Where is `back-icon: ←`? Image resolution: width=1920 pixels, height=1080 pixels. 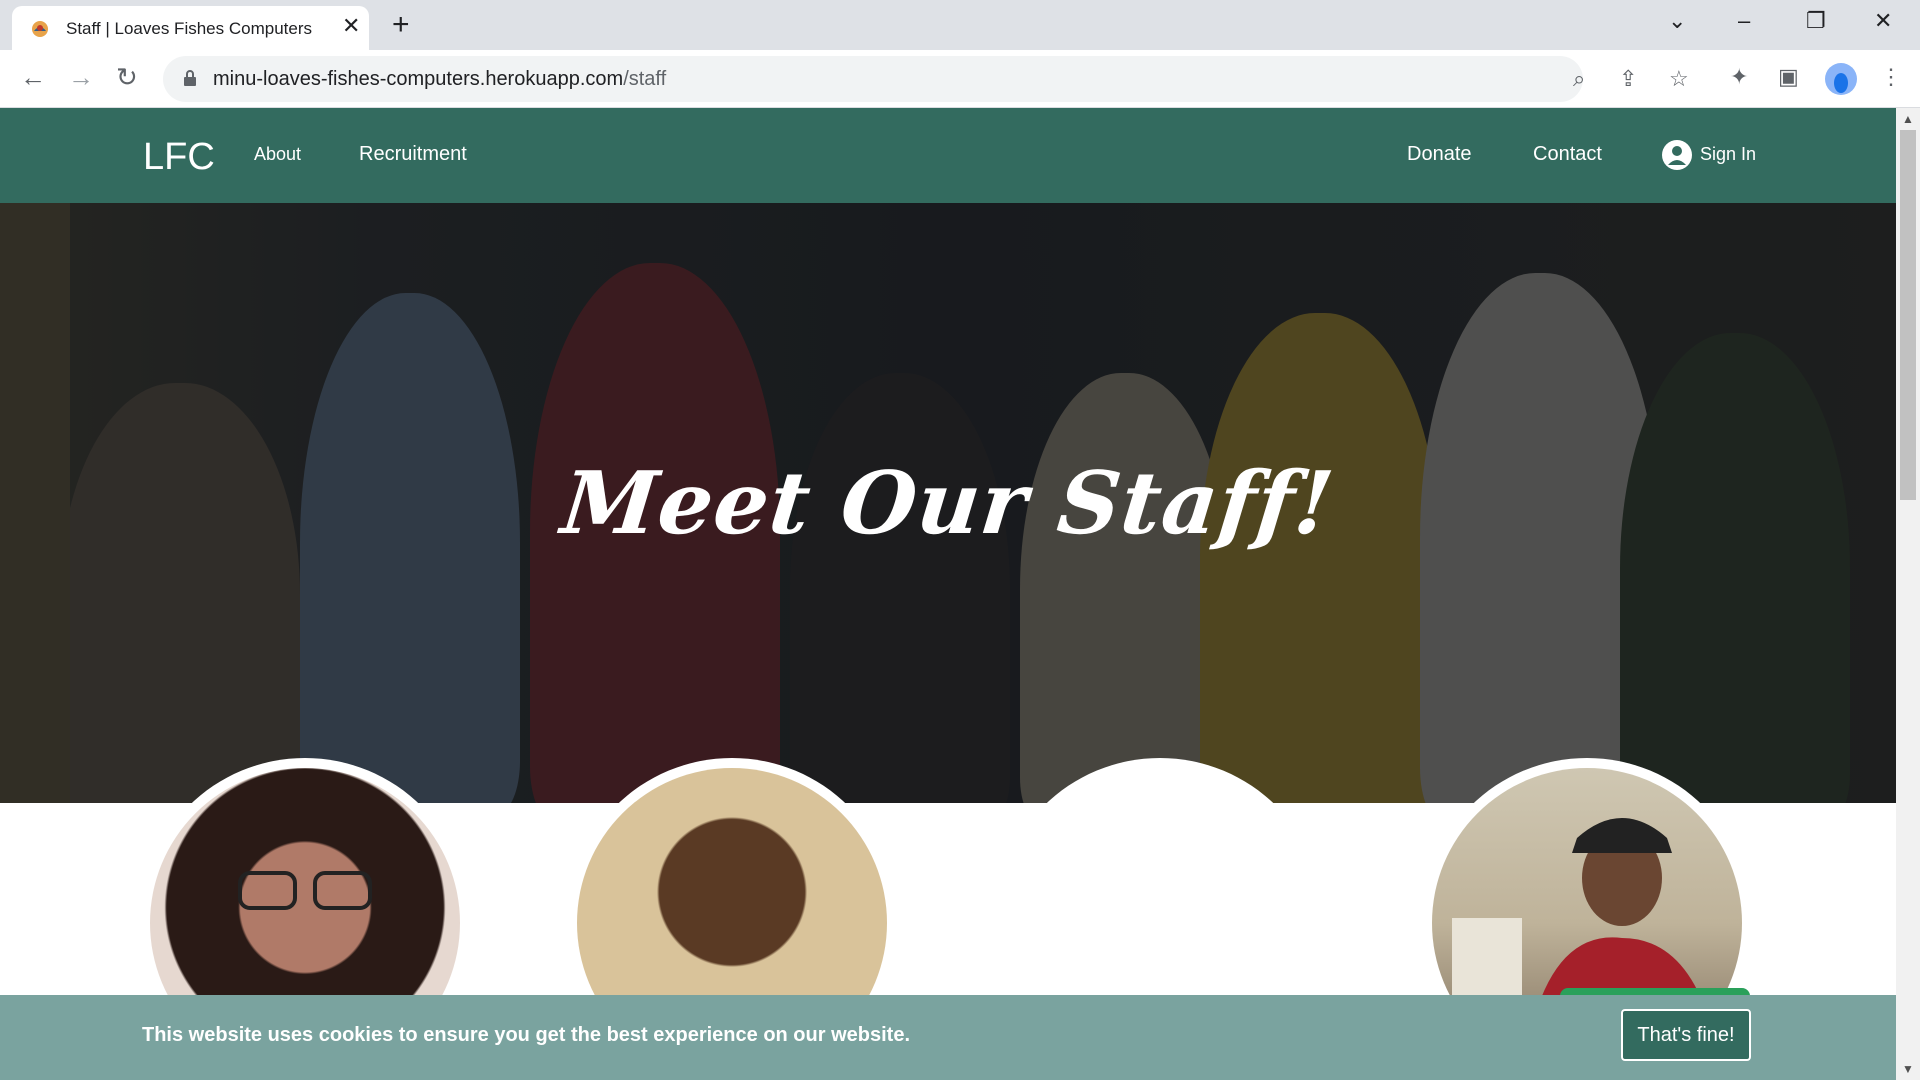
back-icon: ← is located at coordinates (33, 77).